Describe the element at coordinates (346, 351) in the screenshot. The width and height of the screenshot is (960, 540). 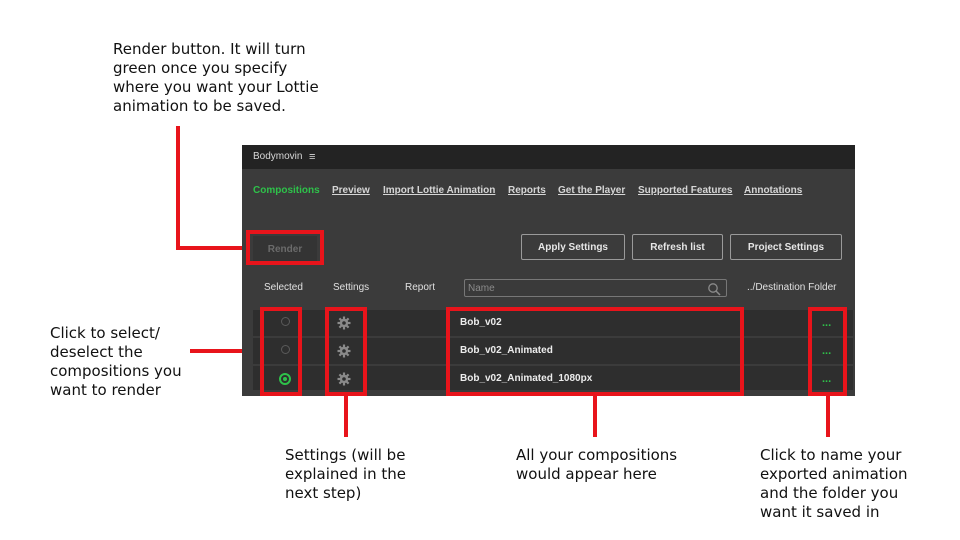
I see `settings-column-highlight` at that location.